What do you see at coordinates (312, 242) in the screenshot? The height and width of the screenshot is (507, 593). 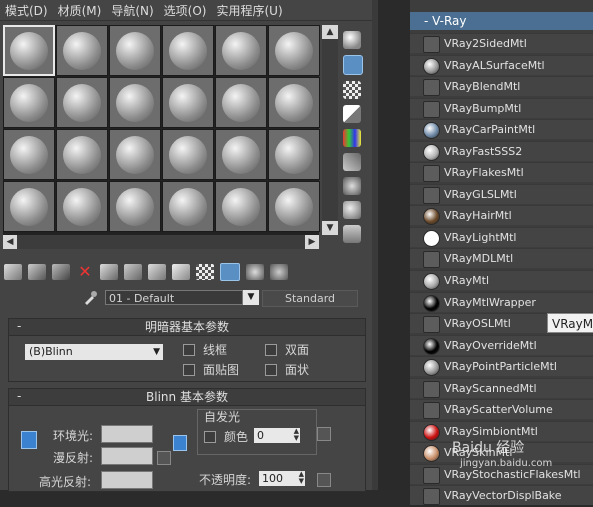 I see `scroll-right-icon: ▶` at bounding box center [312, 242].